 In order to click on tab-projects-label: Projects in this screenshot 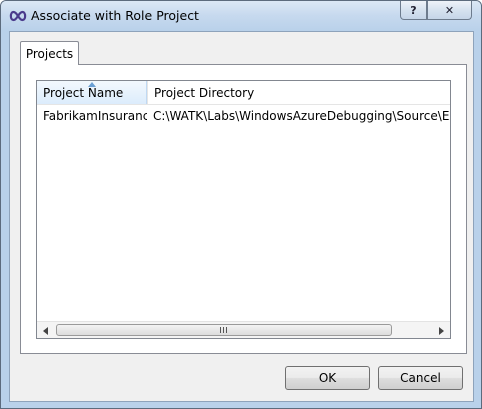, I will do `click(49, 53)`.